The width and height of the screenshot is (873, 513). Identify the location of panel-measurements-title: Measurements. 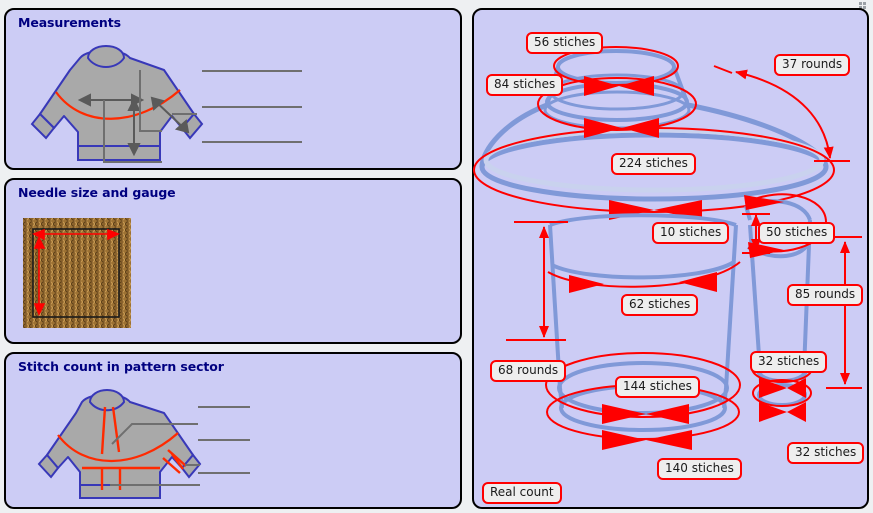
(69, 22).